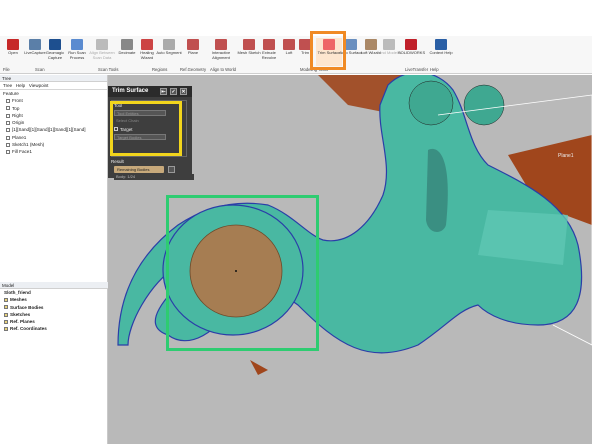 This screenshot has height=444, width=592. I want to click on send-to-modeler-icon, so click(389, 44).